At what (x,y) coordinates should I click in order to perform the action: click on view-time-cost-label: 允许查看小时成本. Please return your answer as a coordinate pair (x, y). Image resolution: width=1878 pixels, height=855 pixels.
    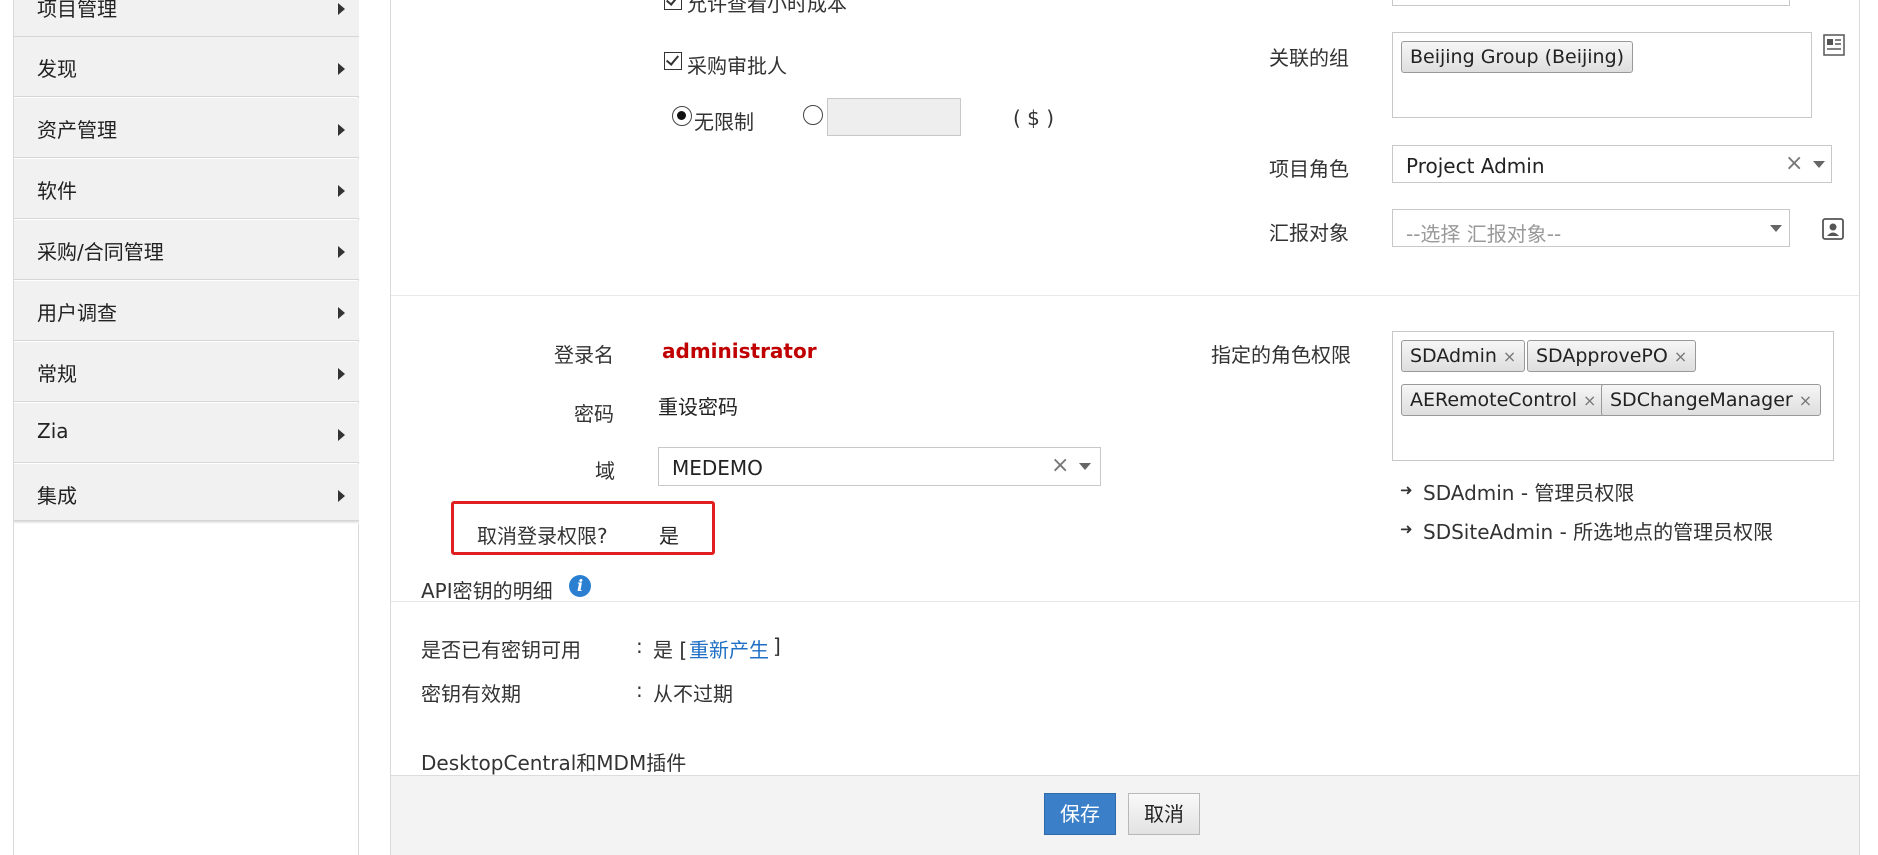
    Looking at the image, I should click on (767, 8).